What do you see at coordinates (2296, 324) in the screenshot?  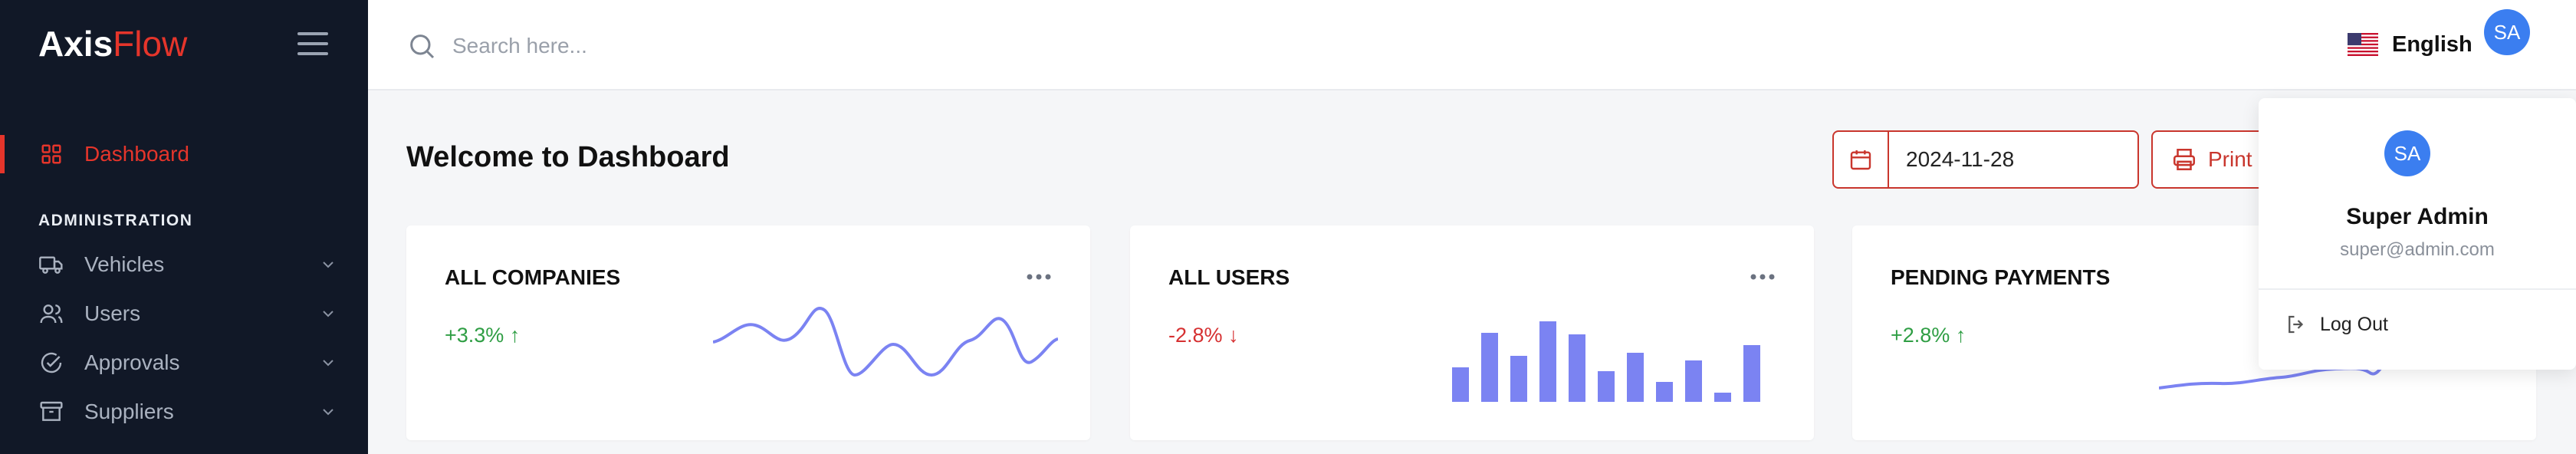 I see `logout-icon` at bounding box center [2296, 324].